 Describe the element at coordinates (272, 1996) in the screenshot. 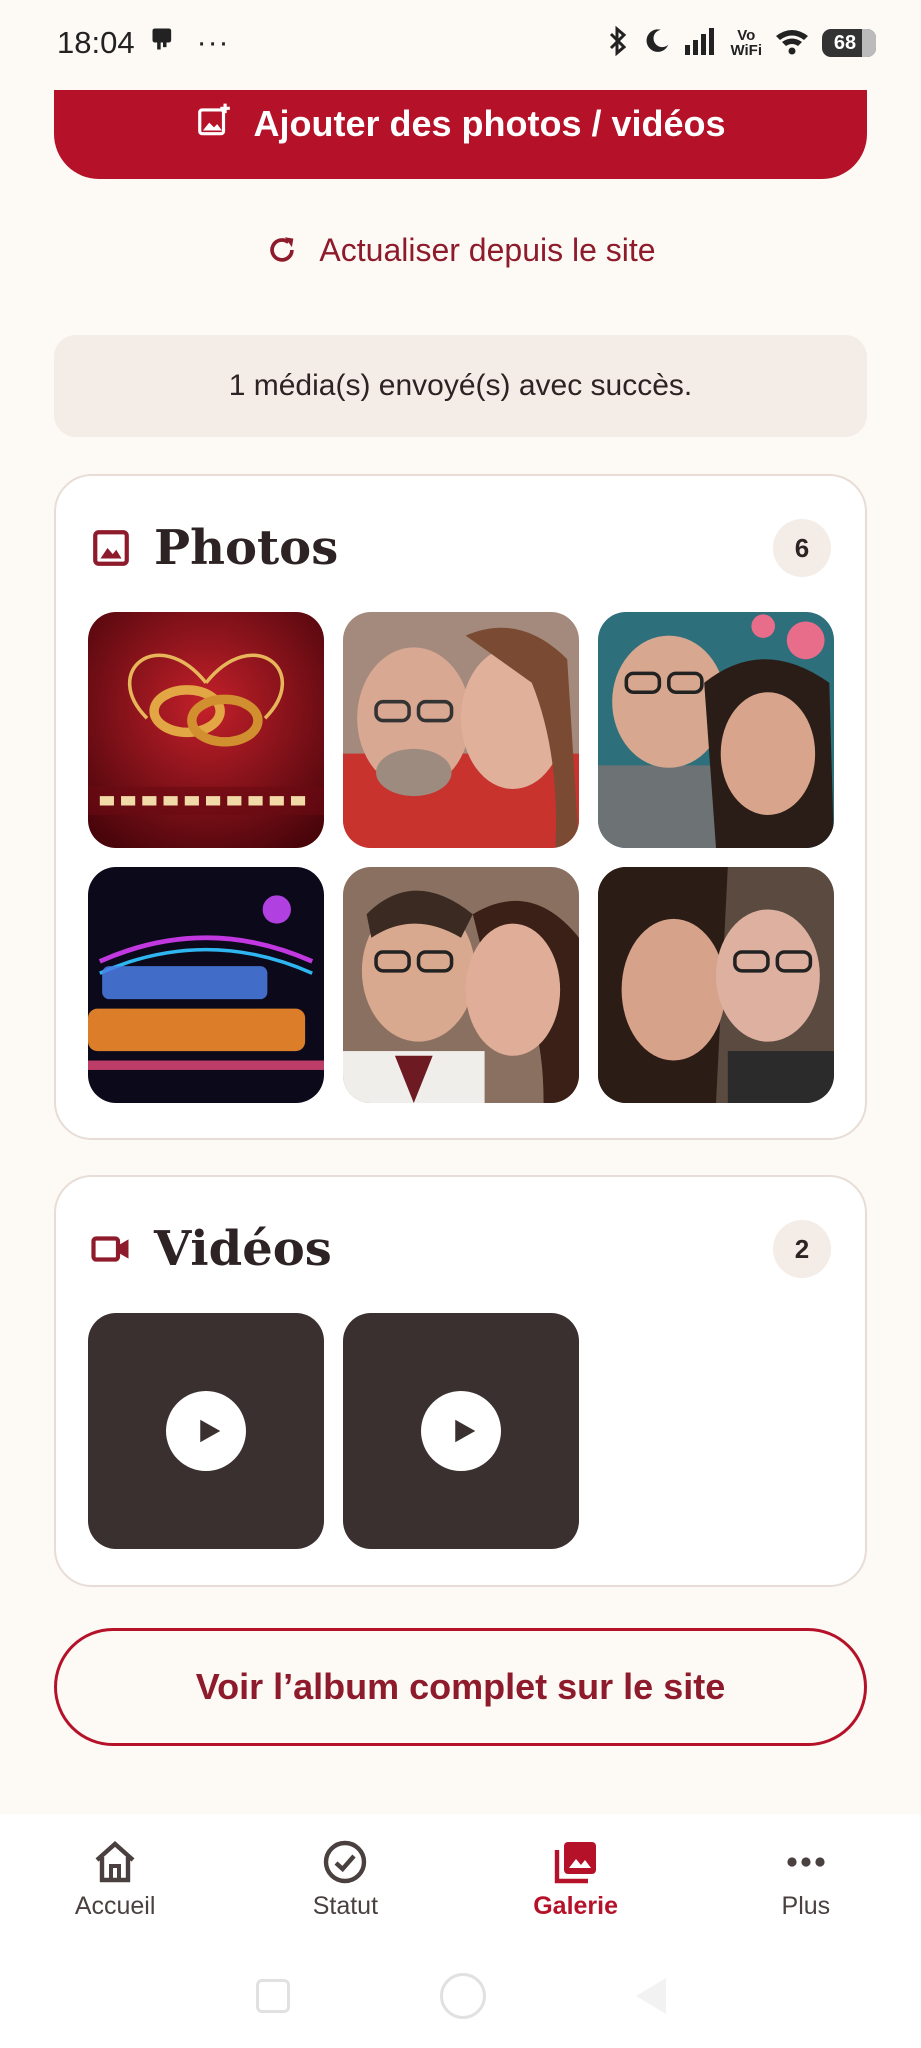

I see `recent-apps-button` at that location.